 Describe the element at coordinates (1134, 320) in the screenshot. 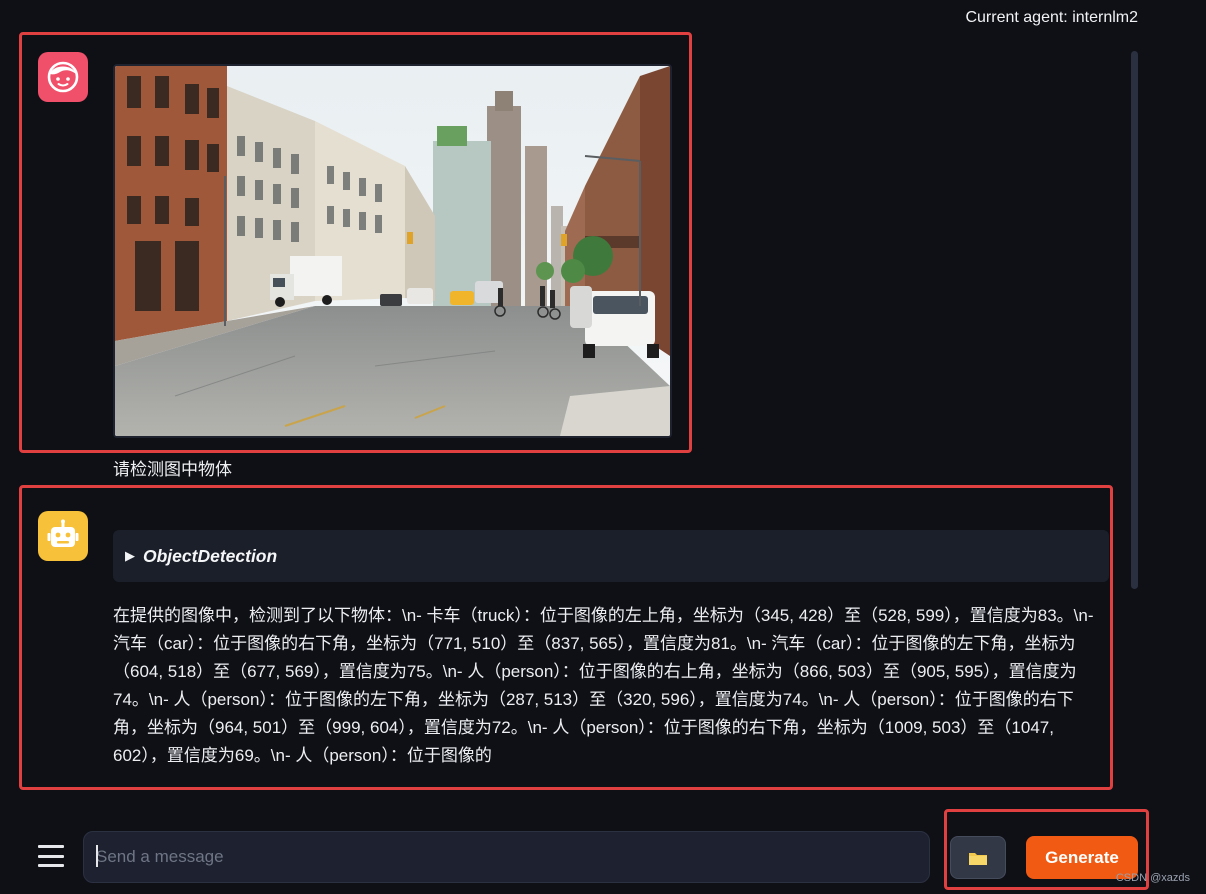

I see `chat-scrollbar` at that location.